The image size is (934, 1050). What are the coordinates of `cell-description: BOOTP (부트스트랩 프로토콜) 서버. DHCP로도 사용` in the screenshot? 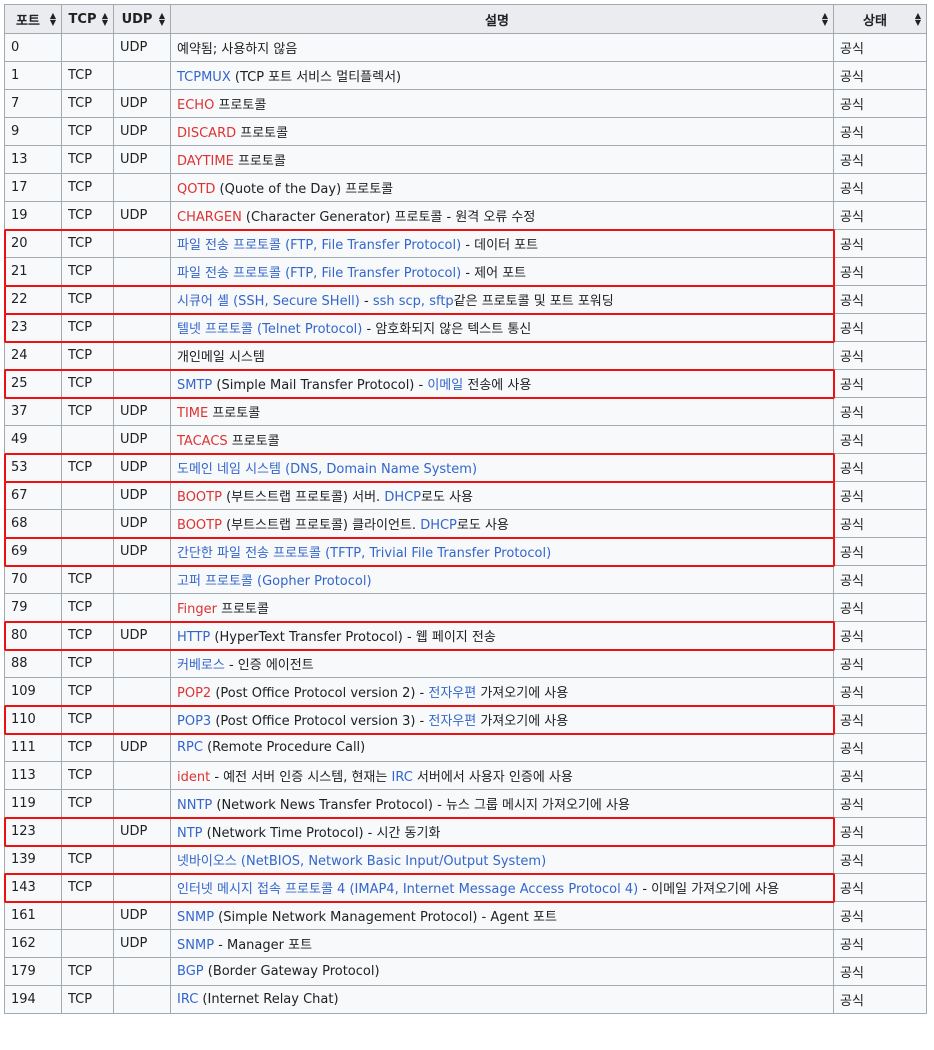 It's located at (502, 495).